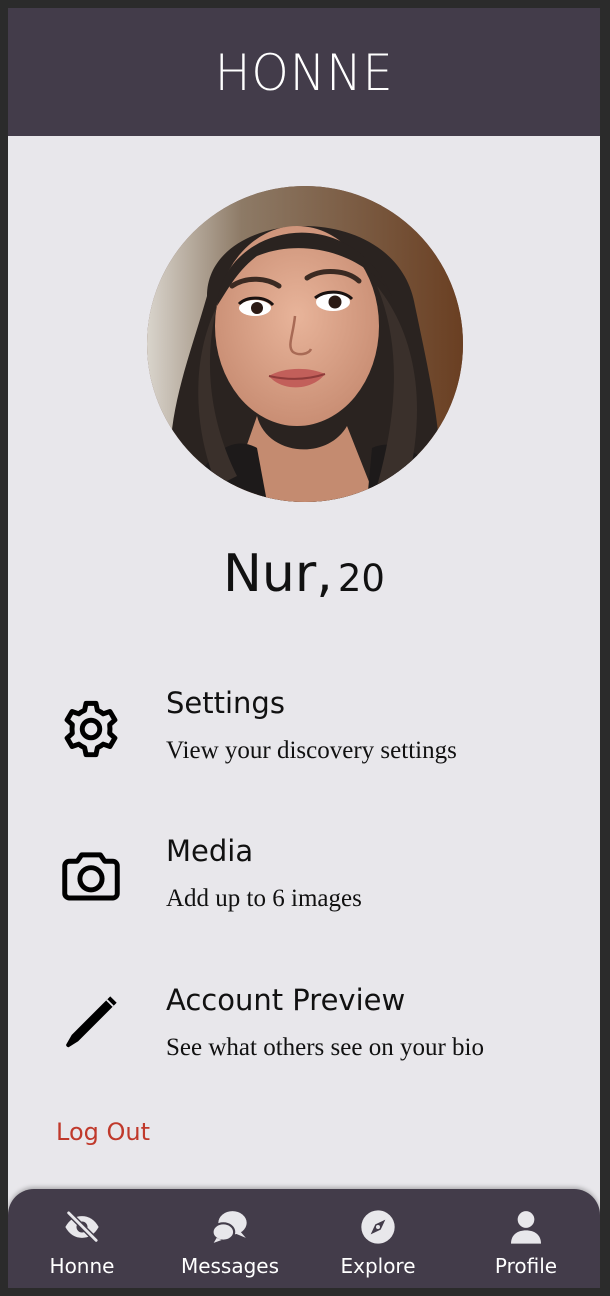  I want to click on app-logo-text: HONNE, so click(304, 73).